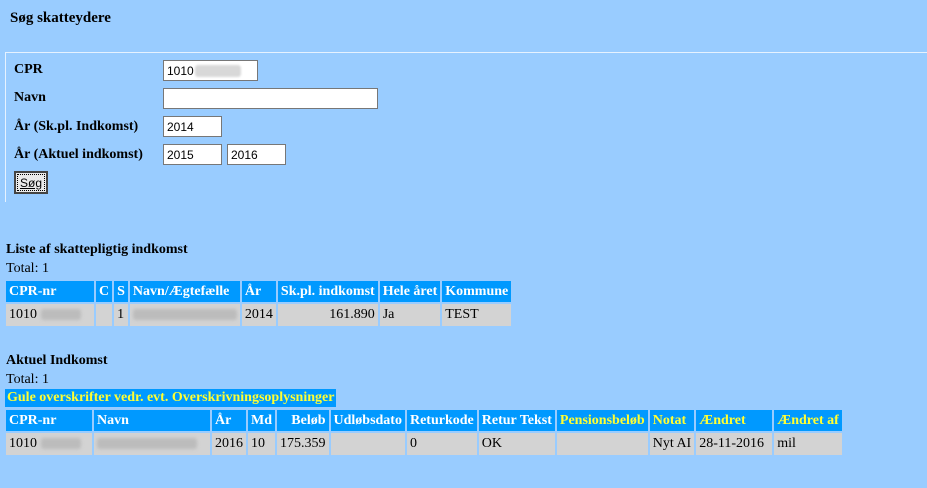 This screenshot has width=927, height=488. What do you see at coordinates (60, 18) in the screenshot?
I see `page-title: Søg skatteydere` at bounding box center [60, 18].